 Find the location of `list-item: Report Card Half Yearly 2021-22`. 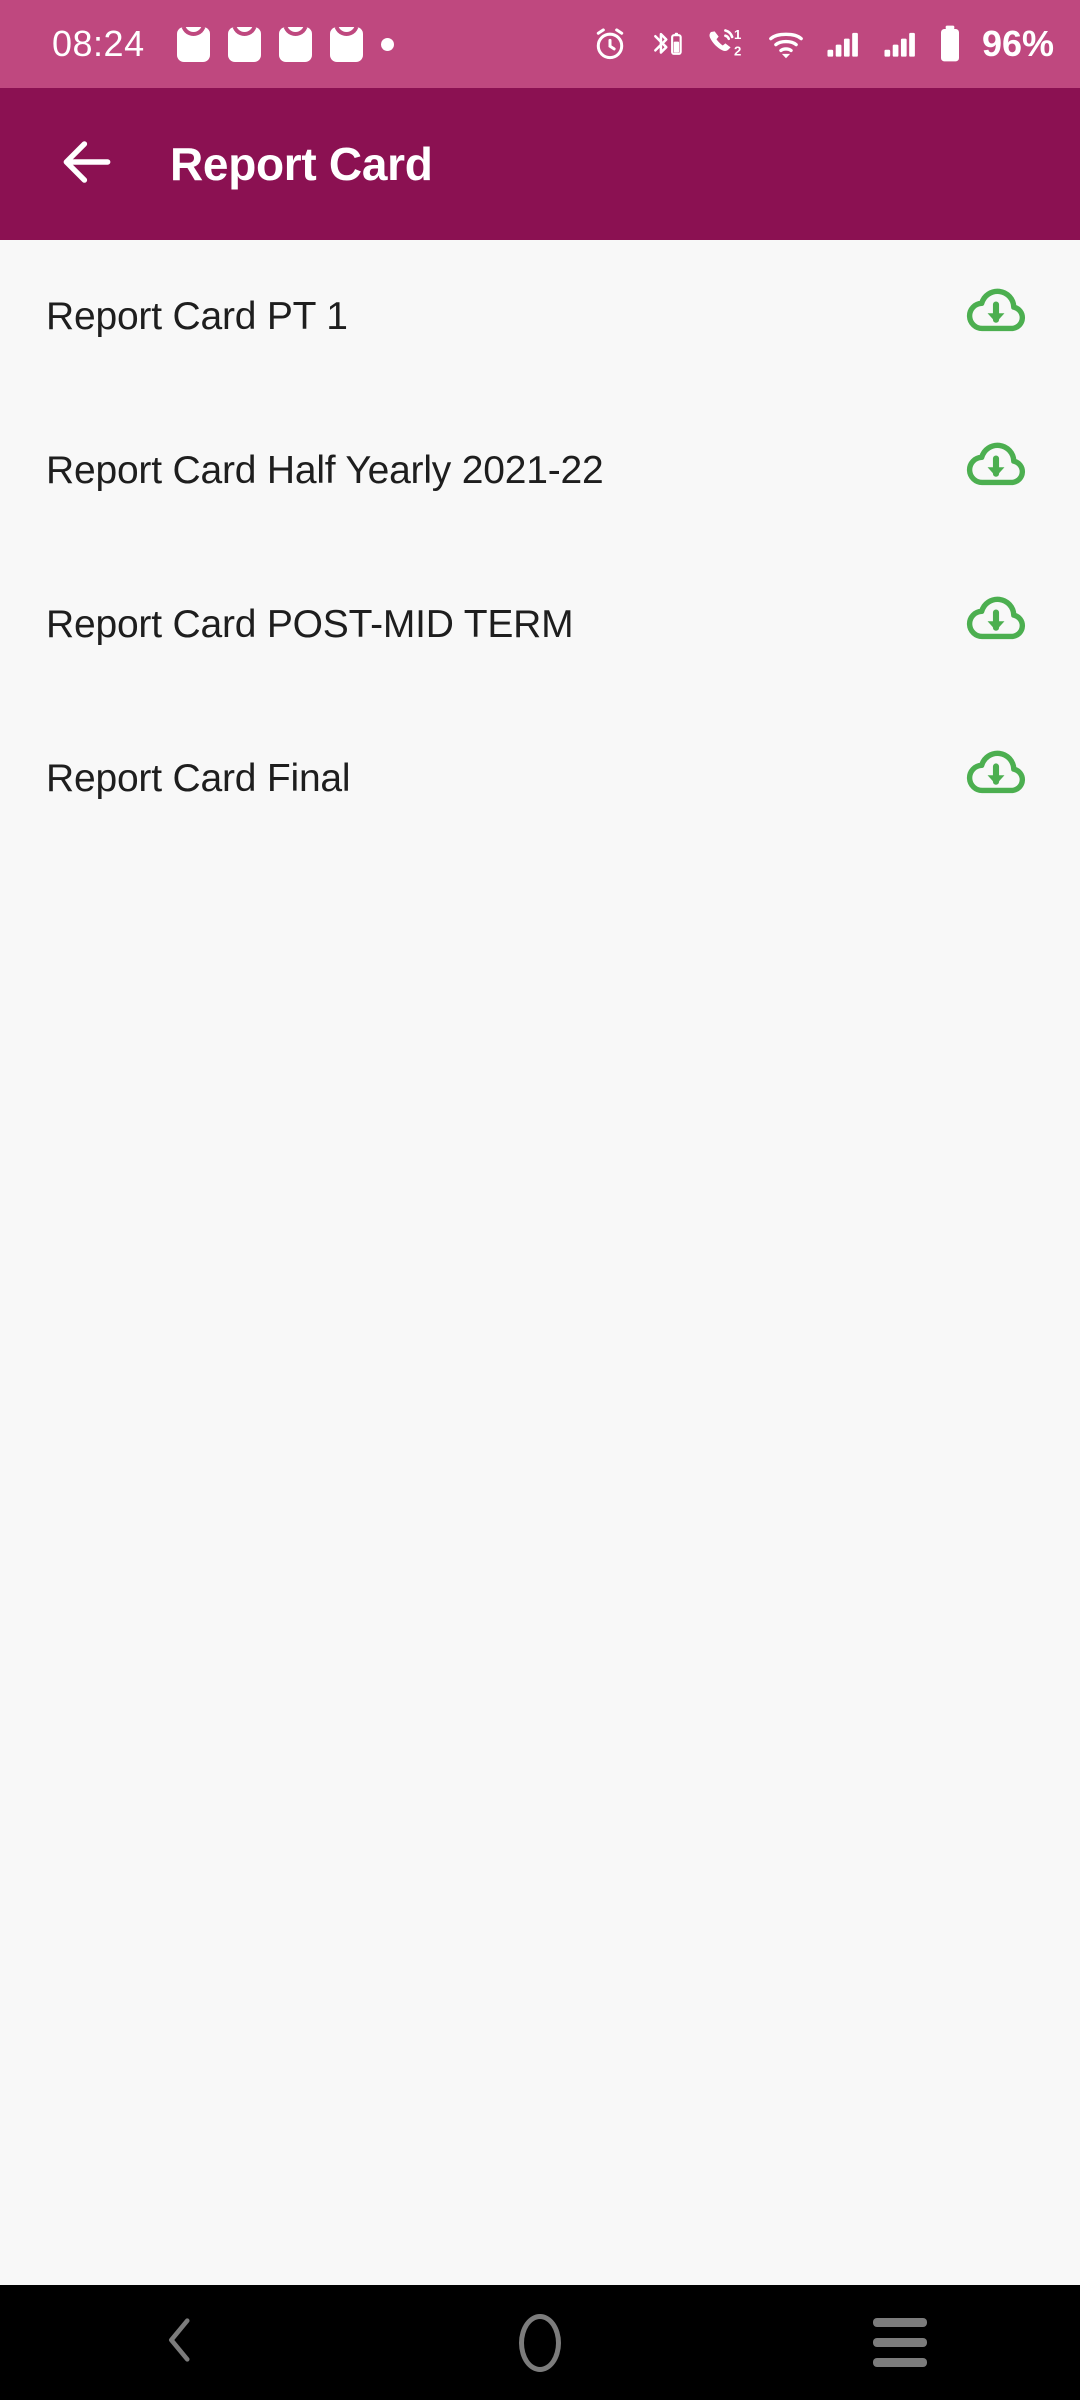

list-item: Report Card Half Yearly 2021-22 is located at coordinates (540, 471).